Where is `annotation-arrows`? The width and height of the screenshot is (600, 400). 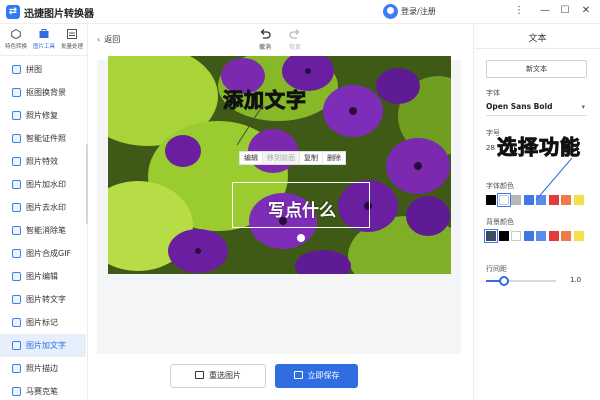
annotation-arrows is located at coordinates (404, 152).